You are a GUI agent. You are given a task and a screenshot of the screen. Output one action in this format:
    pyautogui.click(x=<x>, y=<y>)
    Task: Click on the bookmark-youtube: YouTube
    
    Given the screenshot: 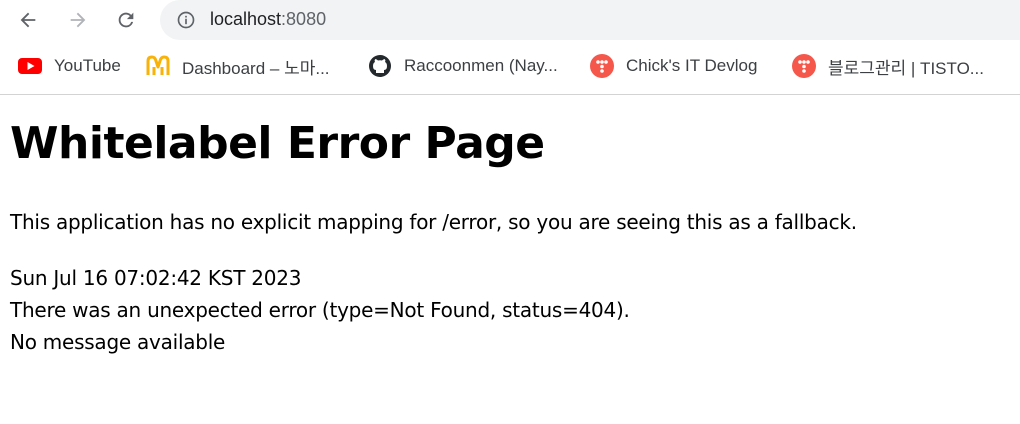 What is the action you would take?
    pyautogui.click(x=69, y=66)
    